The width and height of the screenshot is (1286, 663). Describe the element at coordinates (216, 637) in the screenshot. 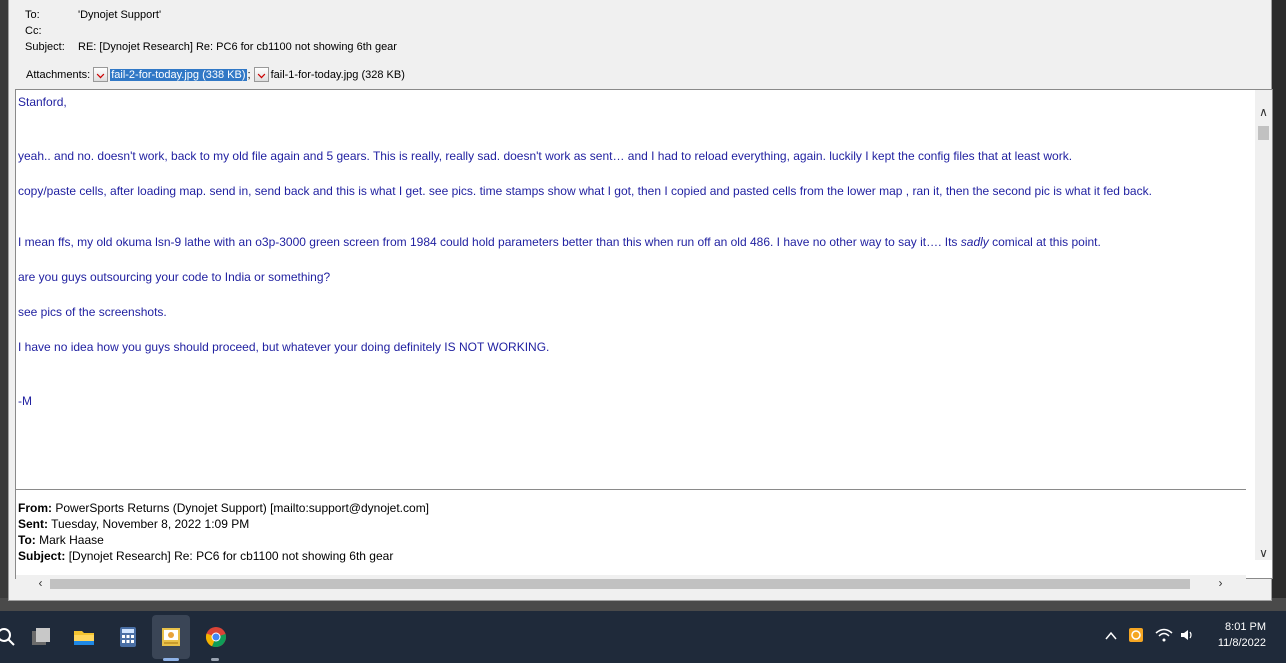

I see `chrome-icon` at that location.